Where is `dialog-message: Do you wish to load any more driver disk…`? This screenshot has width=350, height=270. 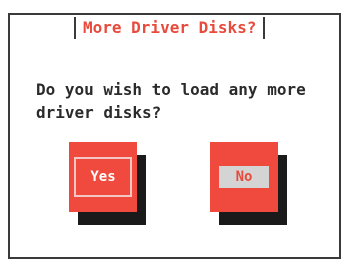 dialog-message: Do you wish to load any more driver disk… is located at coordinates (171, 101).